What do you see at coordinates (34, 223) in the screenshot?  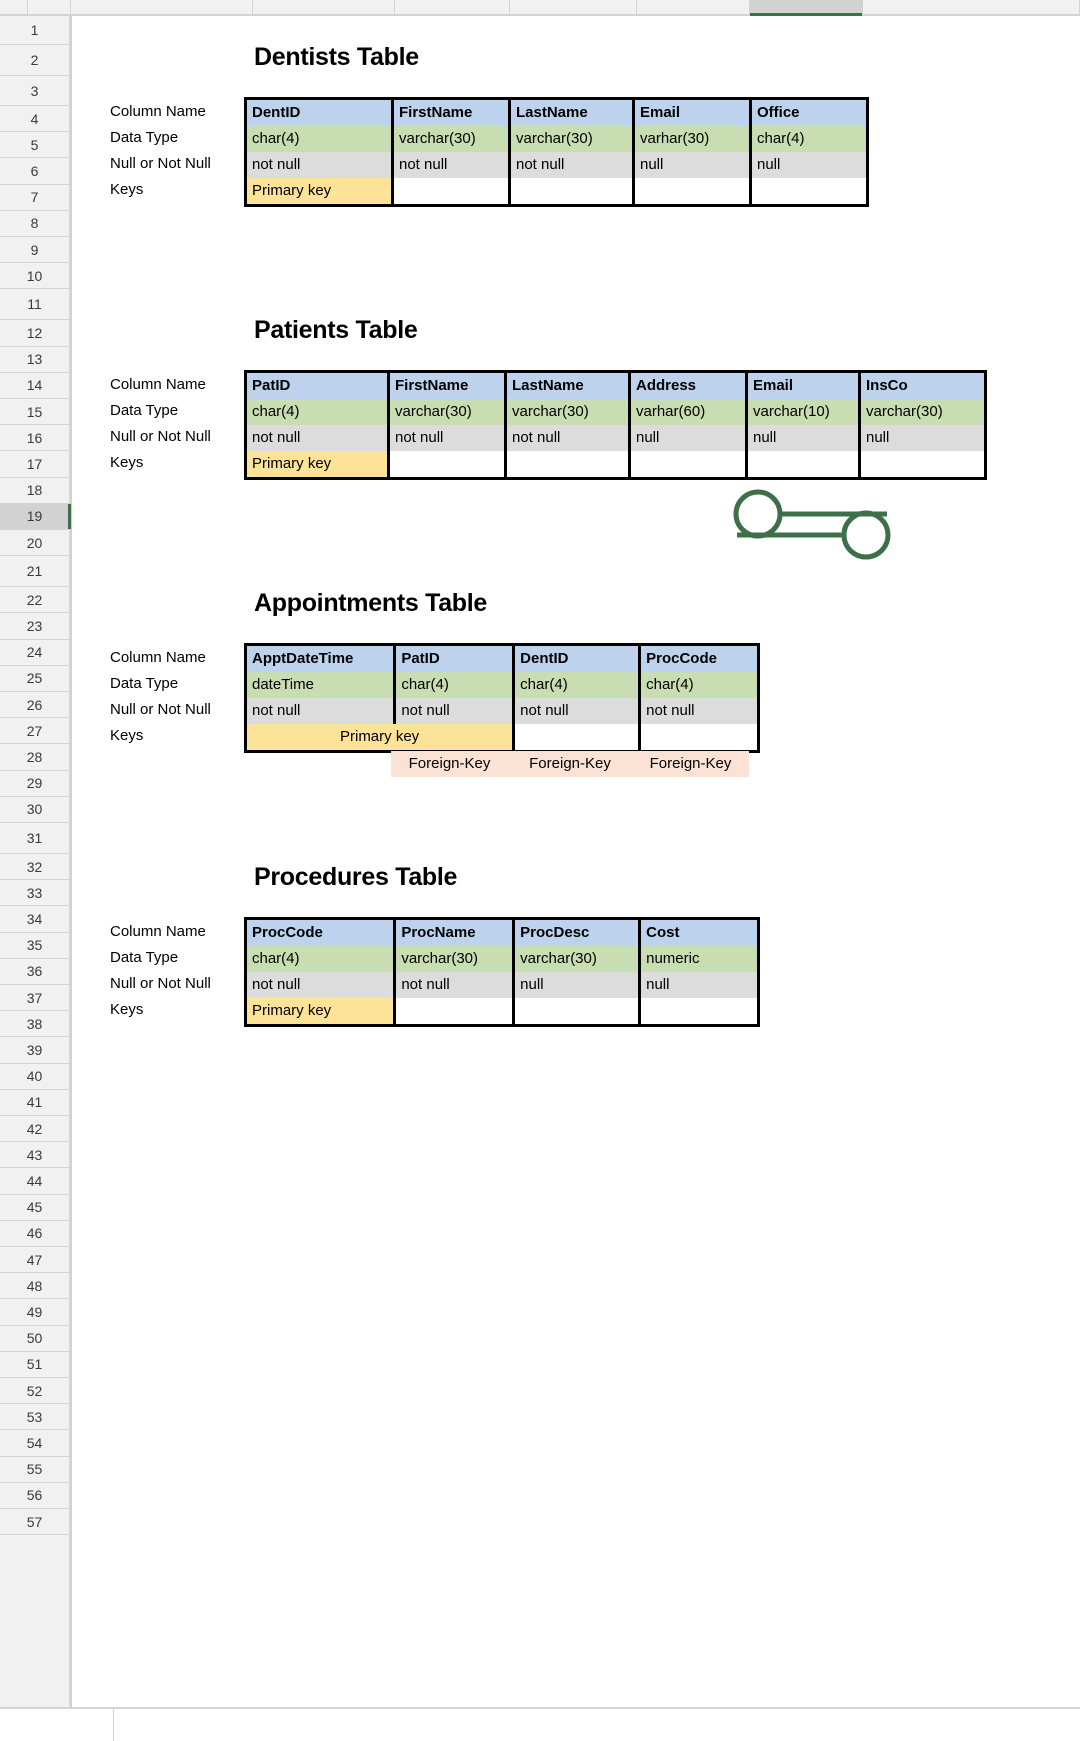 I see `row-header-cell: 8` at bounding box center [34, 223].